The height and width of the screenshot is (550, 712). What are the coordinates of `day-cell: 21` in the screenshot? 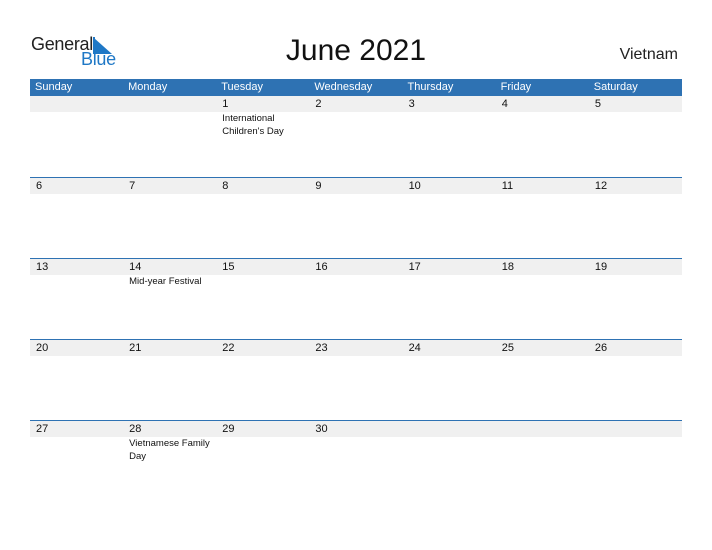 It's located at (169, 380).